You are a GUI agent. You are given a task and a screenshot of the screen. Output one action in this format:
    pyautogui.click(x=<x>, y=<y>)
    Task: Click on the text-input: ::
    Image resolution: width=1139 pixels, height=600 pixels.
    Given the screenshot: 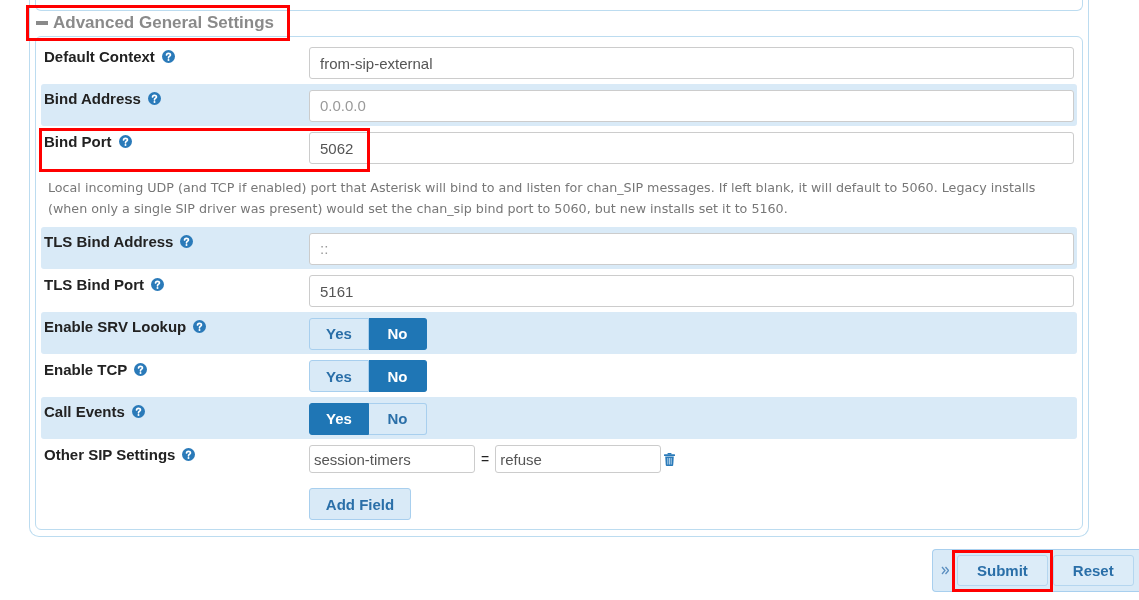 What is the action you would take?
    pyautogui.click(x=691, y=248)
    